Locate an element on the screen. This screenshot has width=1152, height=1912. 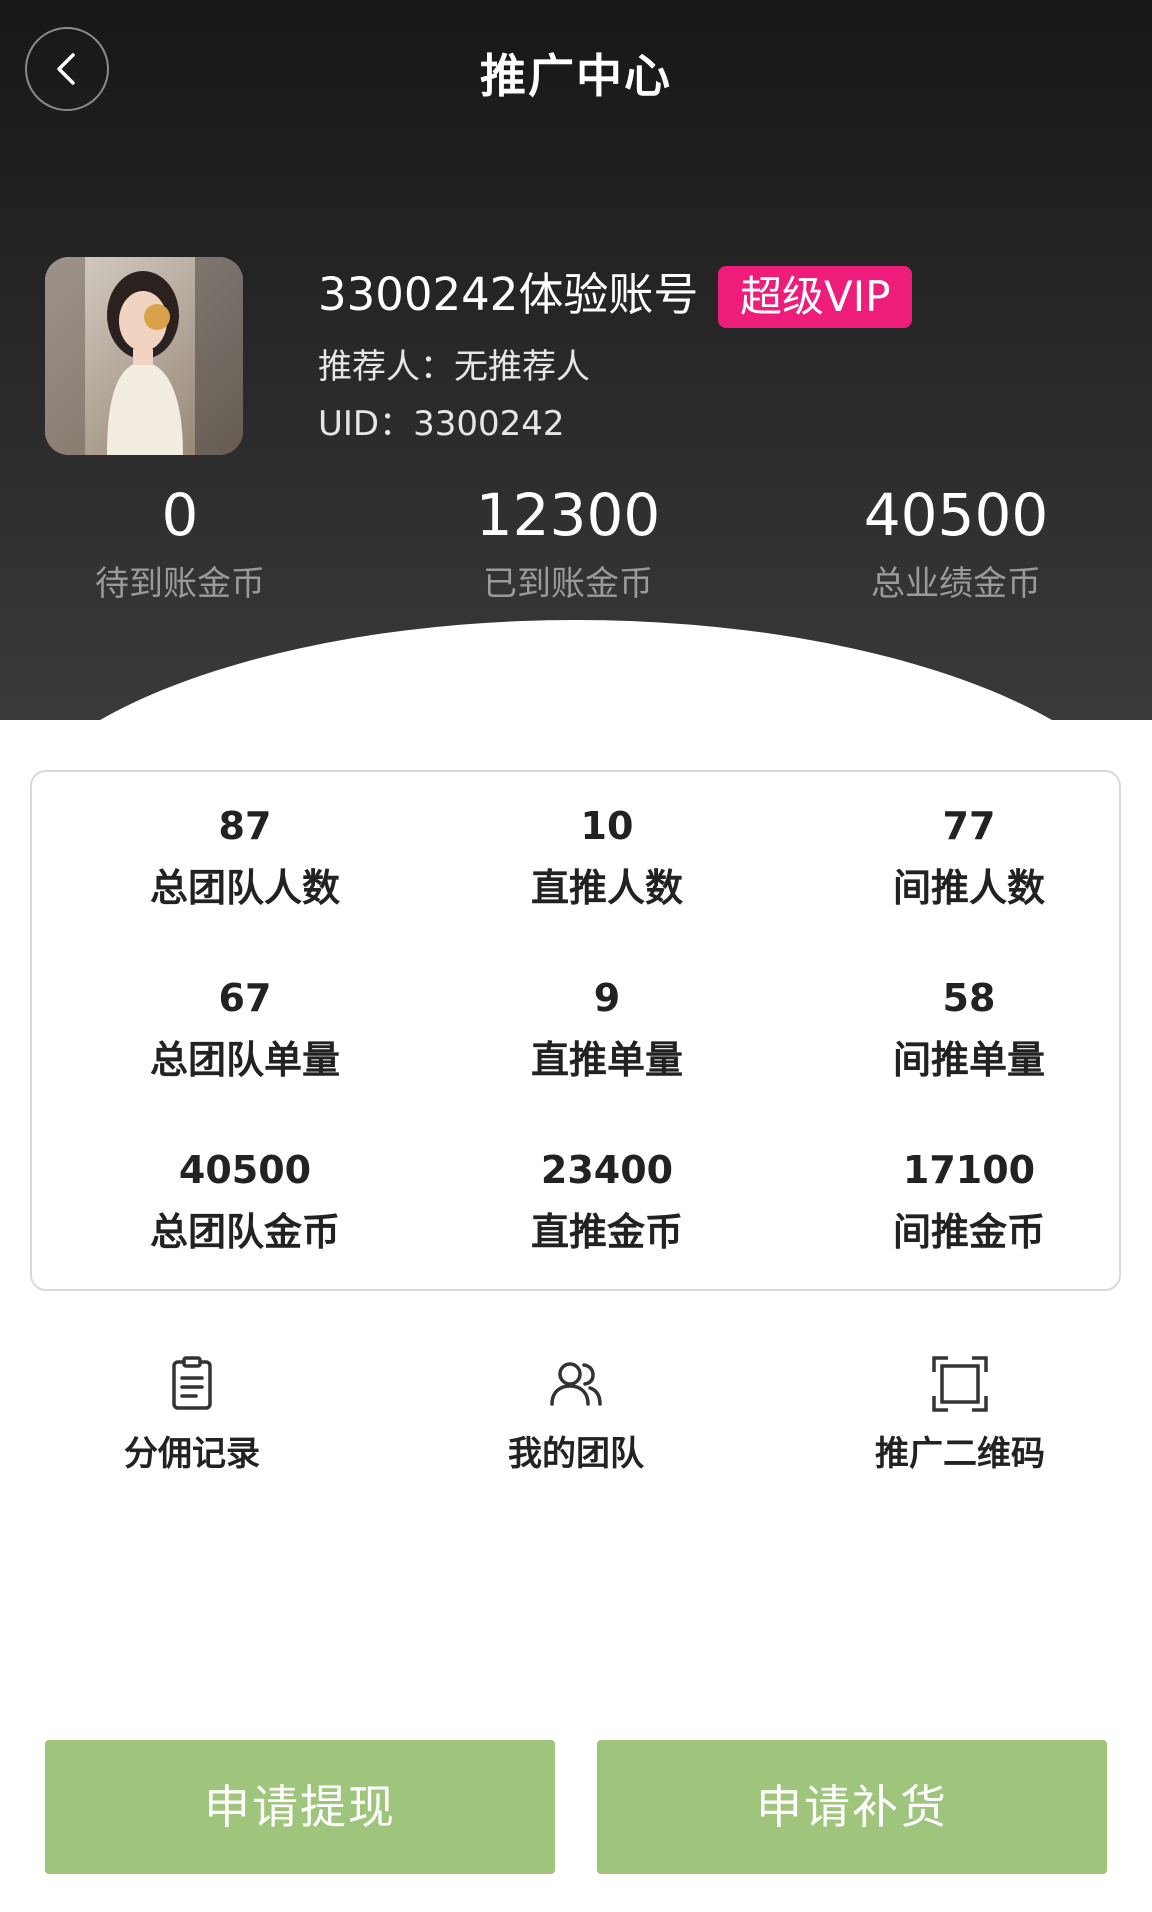
commission-records-button: 分佣记录 is located at coordinates (192, 1414).